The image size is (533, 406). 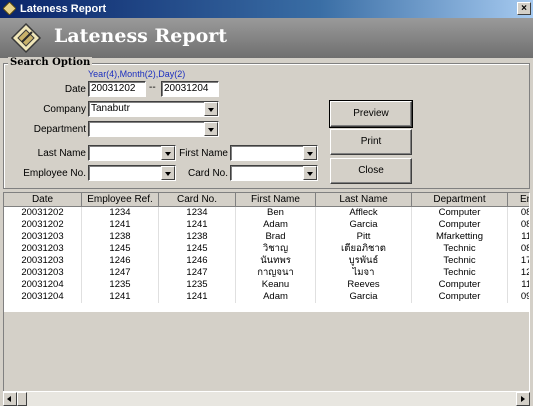 What do you see at coordinates (518, 261) in the screenshot?
I see `table-cell: 17:` at bounding box center [518, 261].